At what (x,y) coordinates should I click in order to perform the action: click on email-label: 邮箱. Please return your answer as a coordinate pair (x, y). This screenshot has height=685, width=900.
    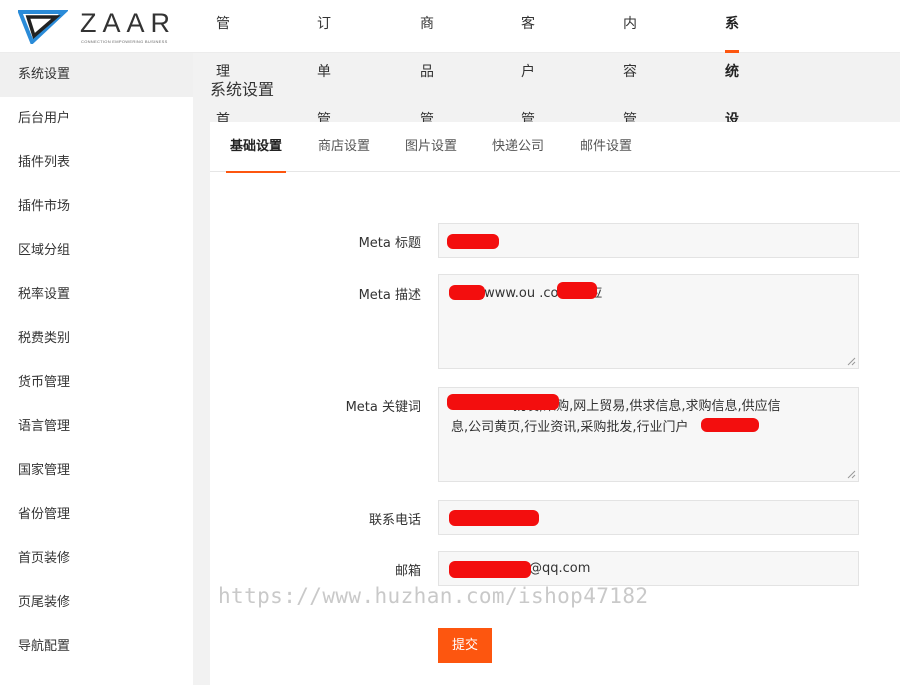
    Looking at the image, I should click on (407, 571).